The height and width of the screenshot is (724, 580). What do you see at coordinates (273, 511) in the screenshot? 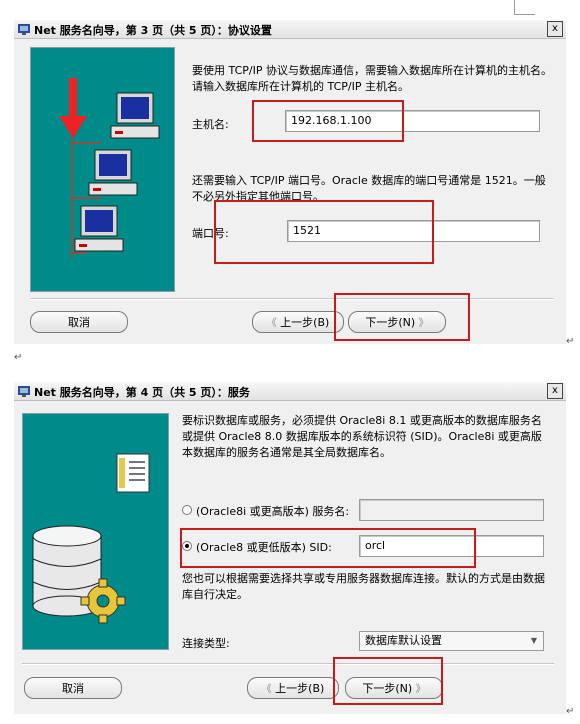
I see `service-name-label: (Oracle8i 或更高版本) 服务名:` at bounding box center [273, 511].